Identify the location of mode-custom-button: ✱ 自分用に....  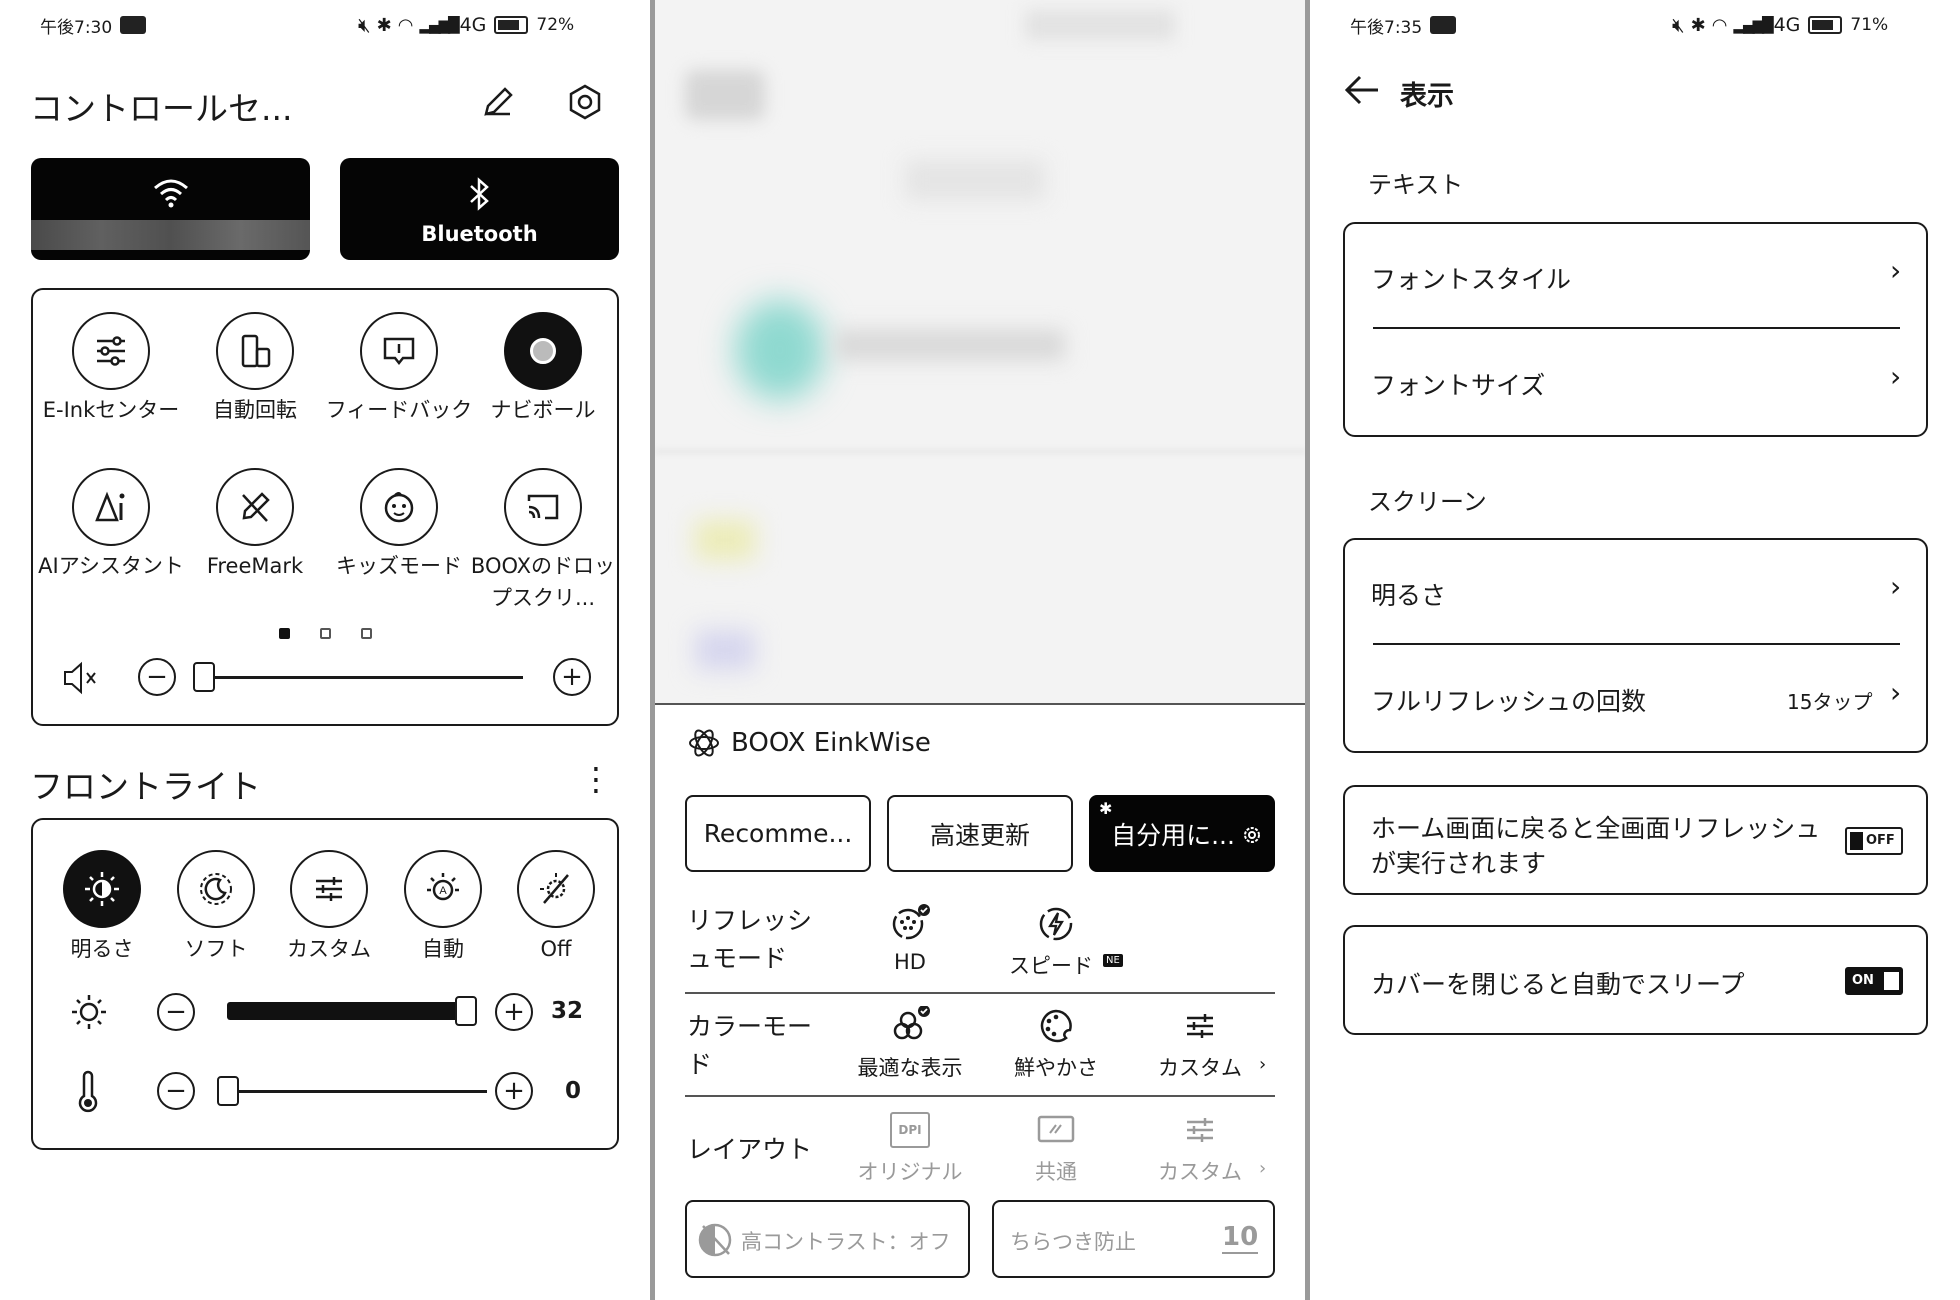
(1182, 833).